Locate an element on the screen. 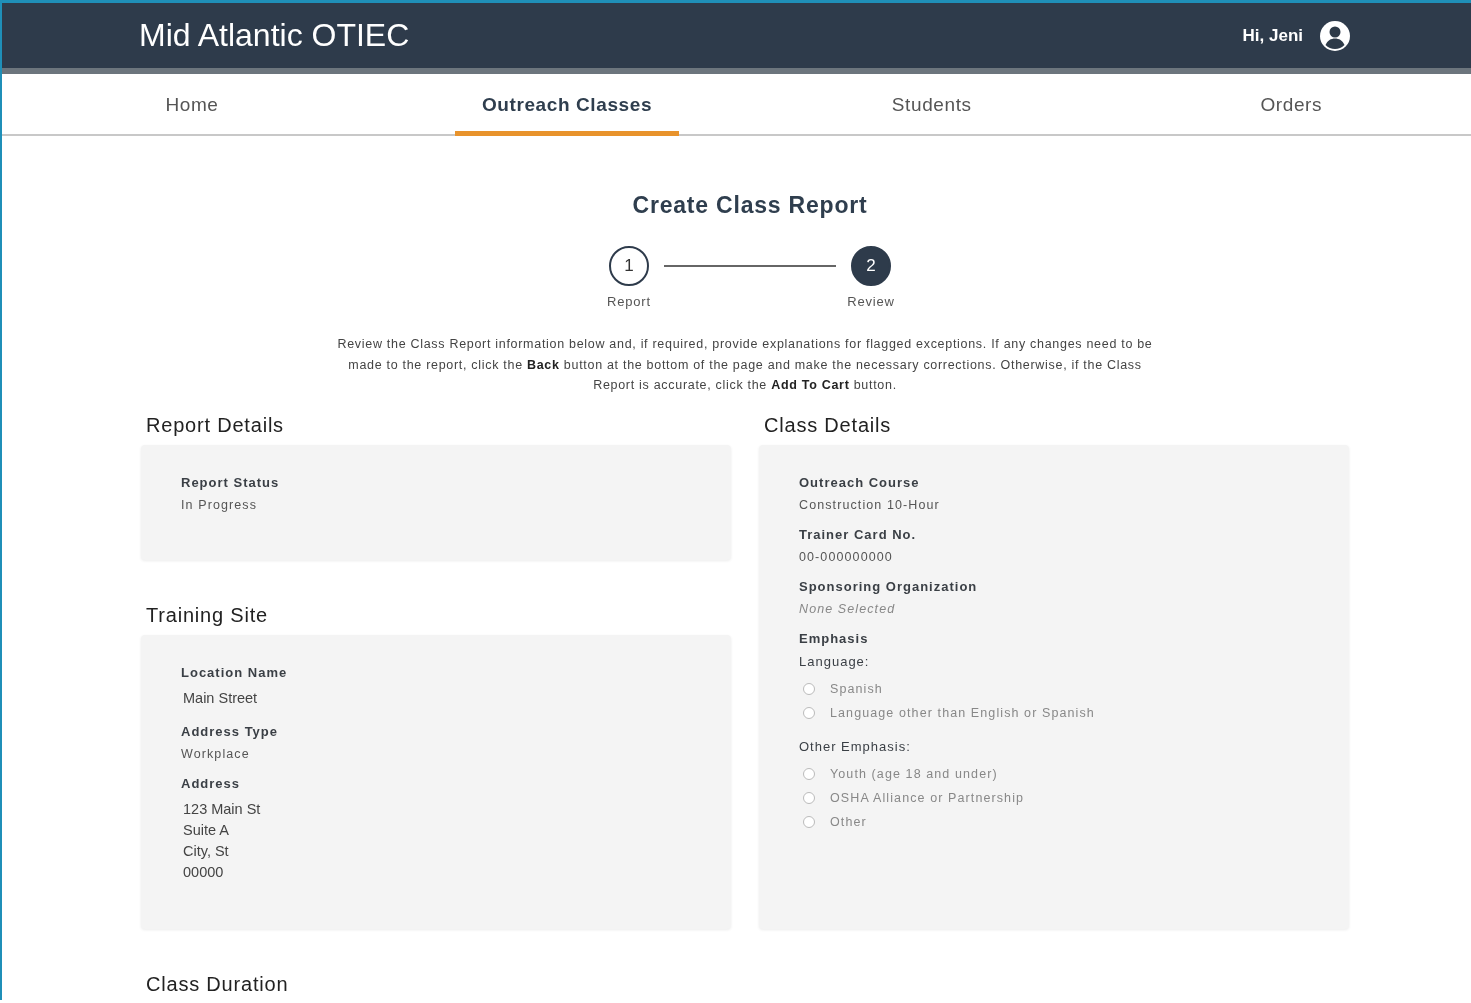  step-label: Review is located at coordinates (871, 301).